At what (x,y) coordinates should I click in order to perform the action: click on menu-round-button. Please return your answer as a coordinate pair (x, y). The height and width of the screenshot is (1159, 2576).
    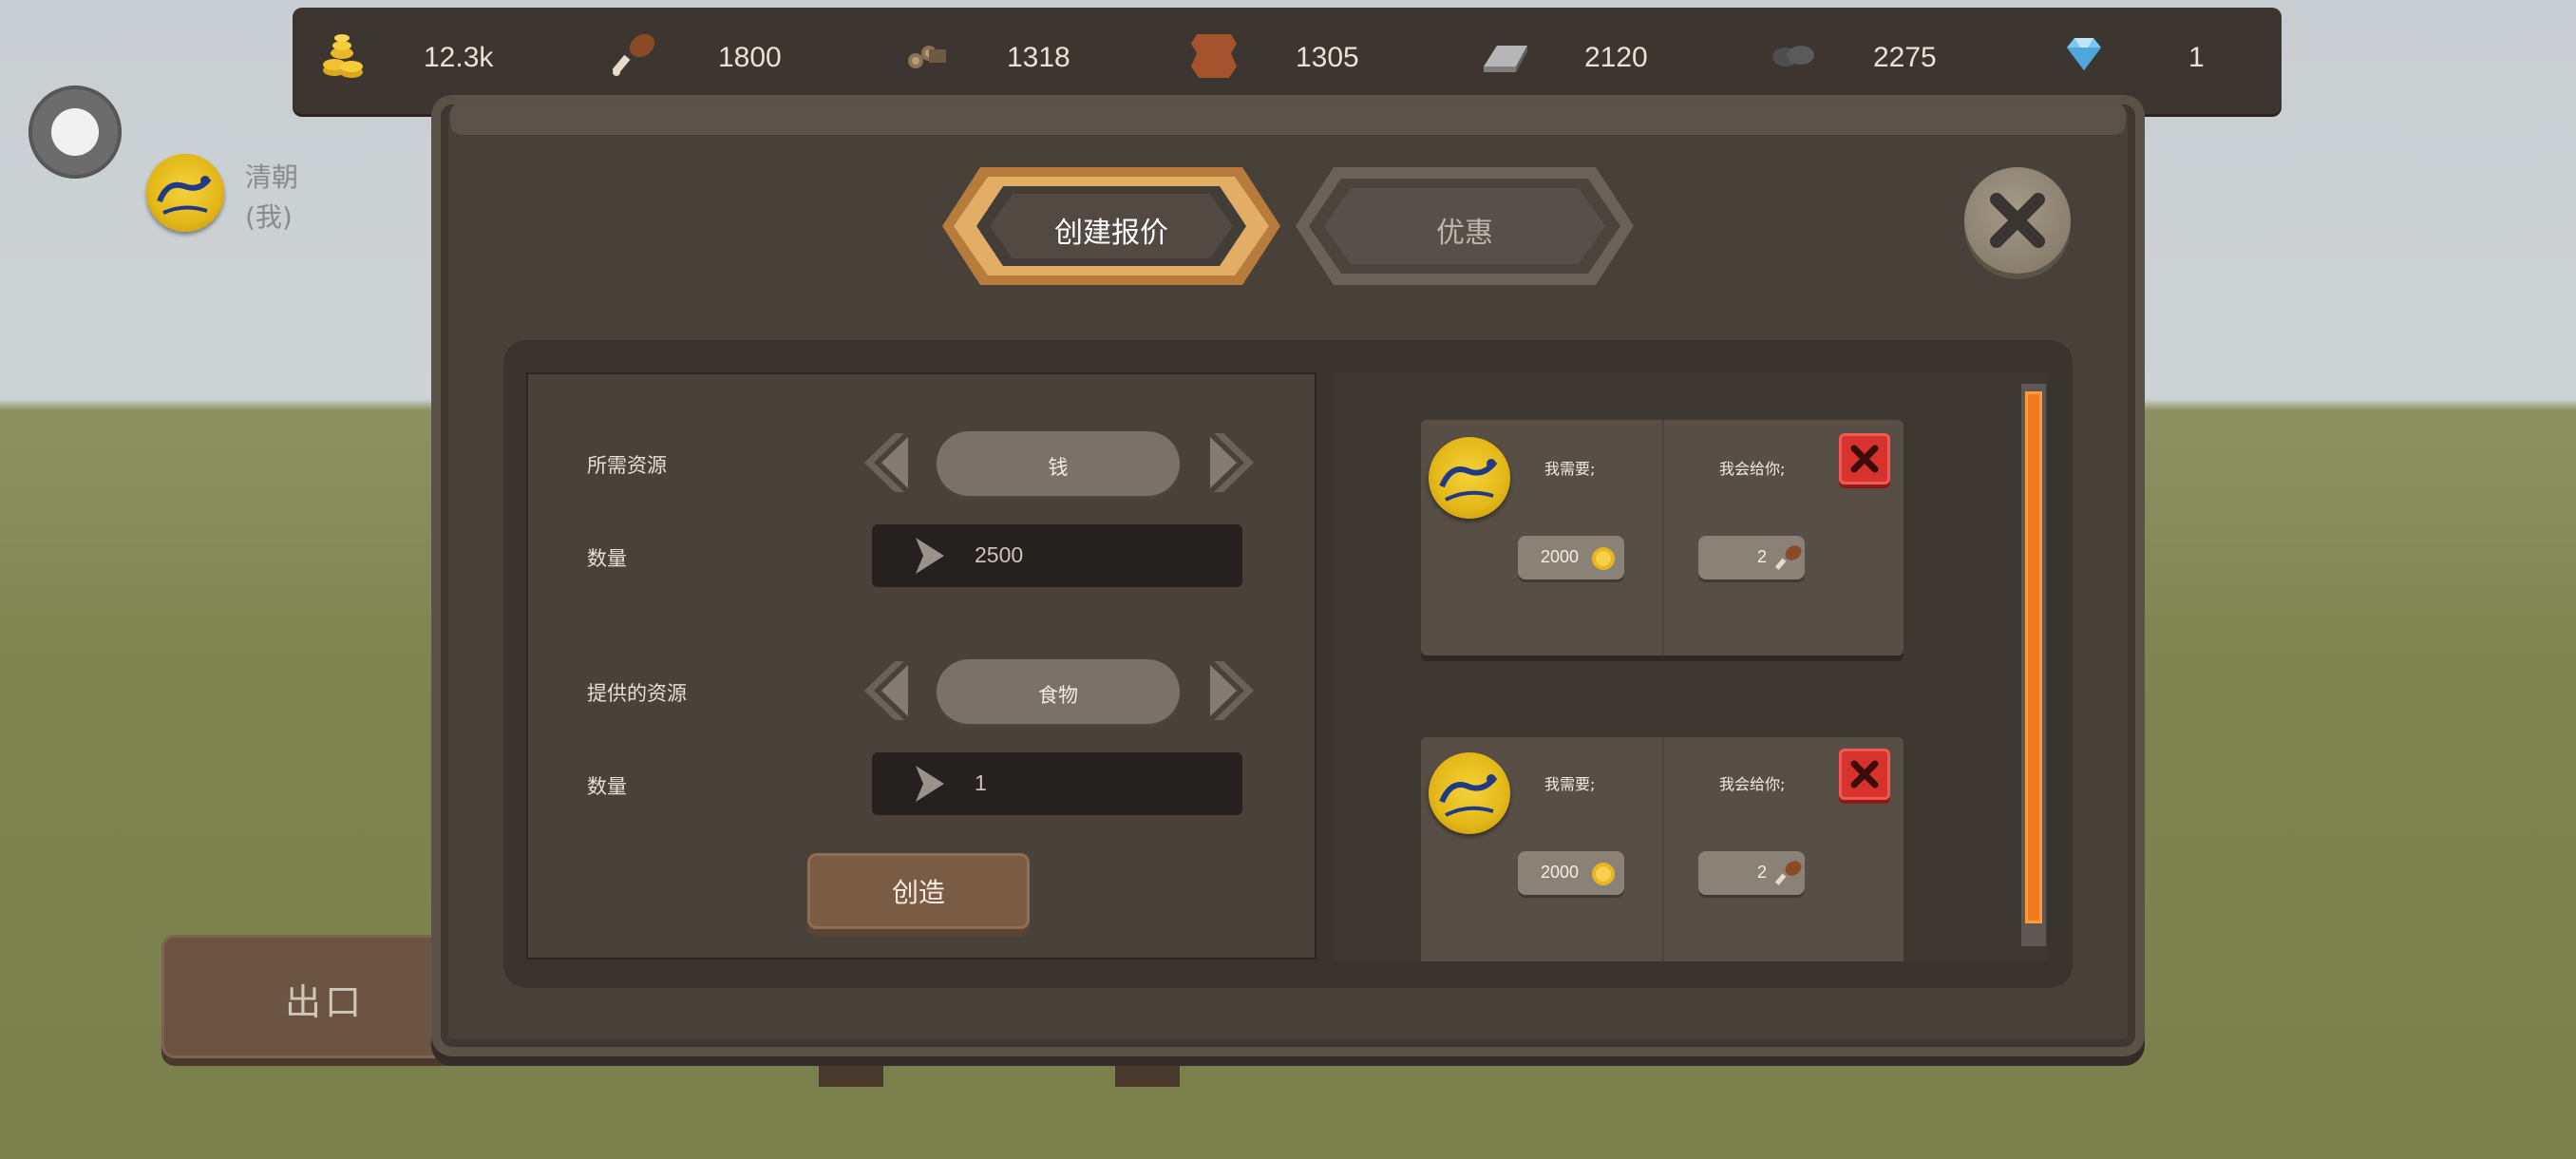
    Looking at the image, I should click on (75, 132).